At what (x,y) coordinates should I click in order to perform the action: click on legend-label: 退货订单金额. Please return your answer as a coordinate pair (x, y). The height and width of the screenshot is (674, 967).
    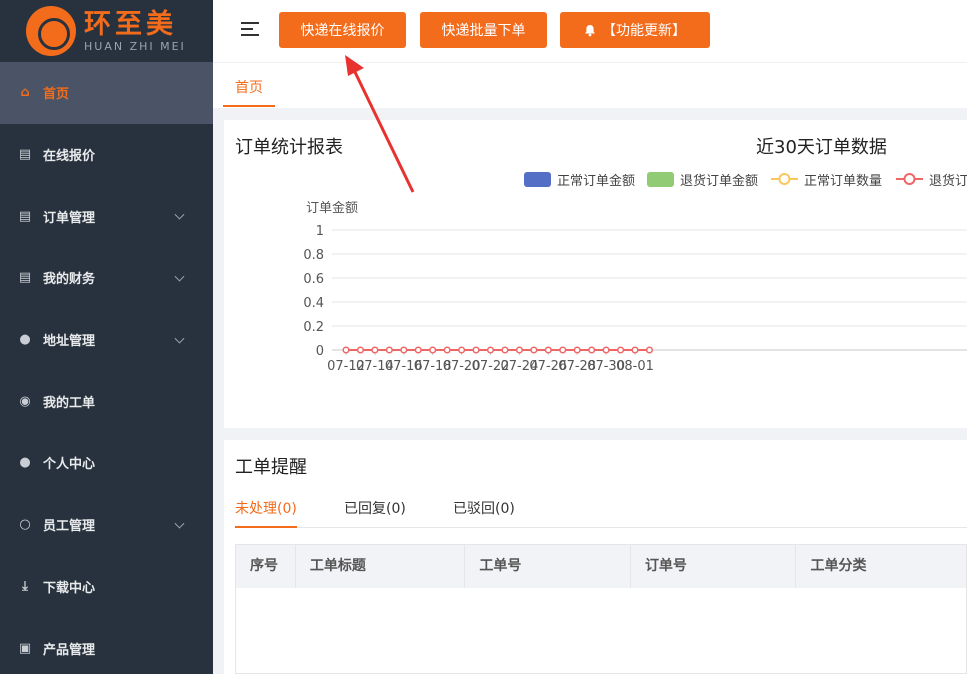
    Looking at the image, I should click on (719, 181).